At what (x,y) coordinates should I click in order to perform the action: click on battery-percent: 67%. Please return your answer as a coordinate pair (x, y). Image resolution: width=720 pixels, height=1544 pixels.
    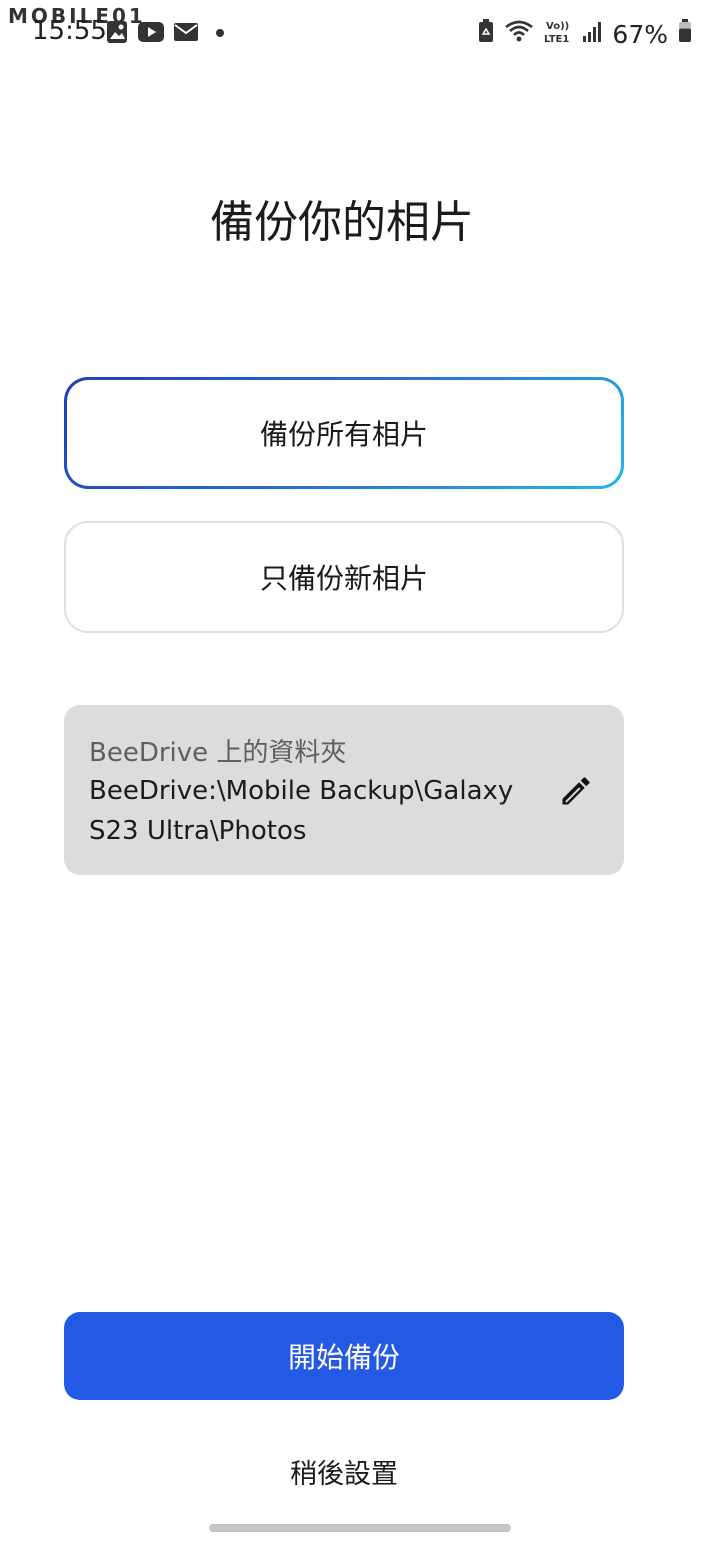
    Looking at the image, I should click on (640, 34).